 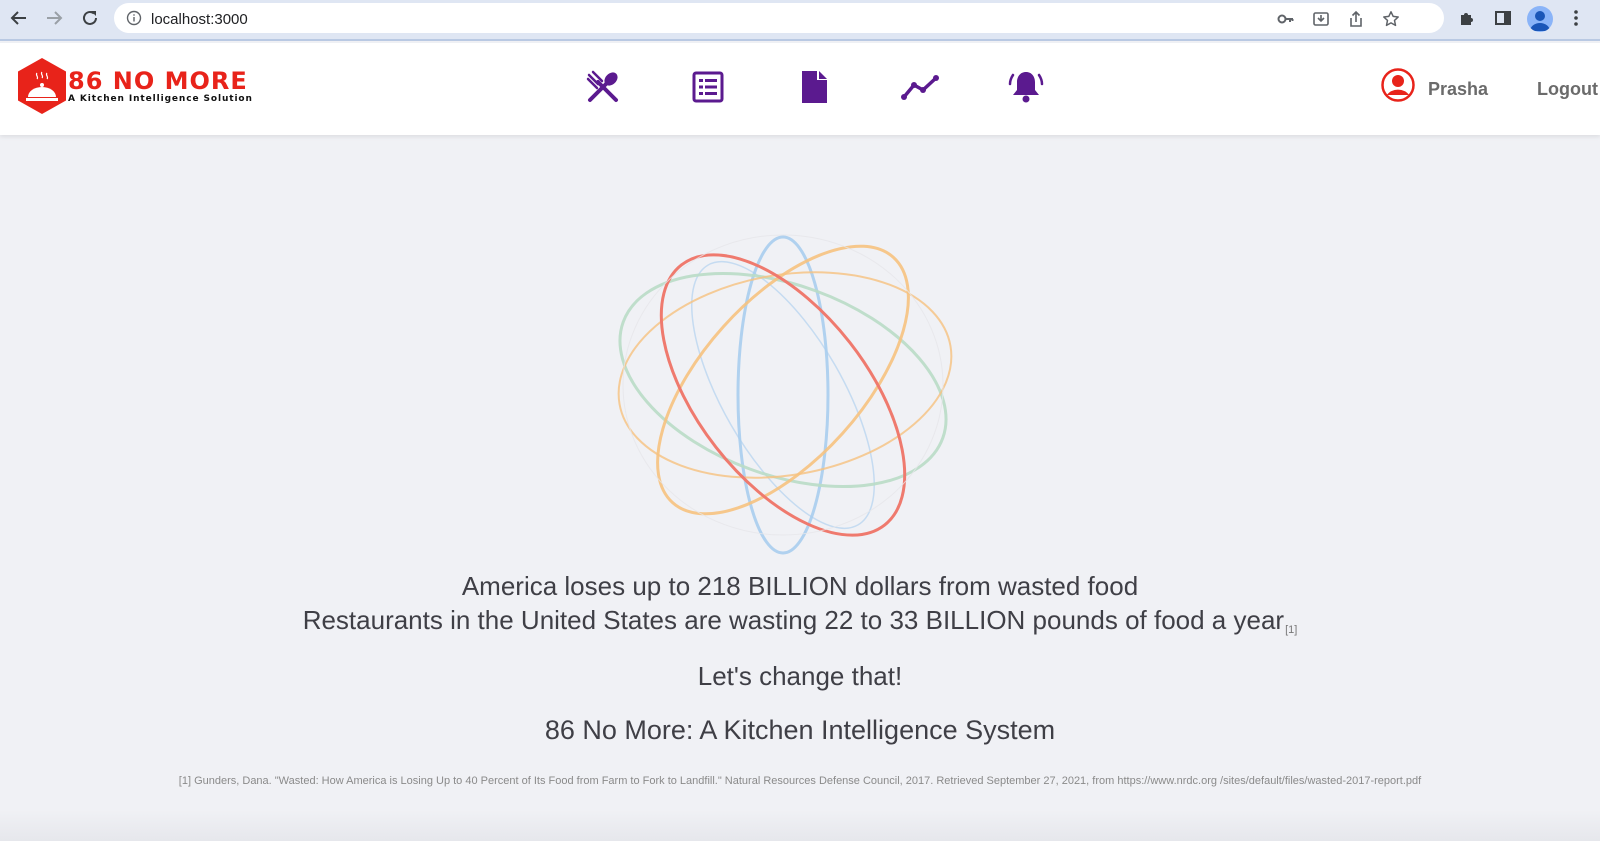 What do you see at coordinates (134, 20) in the screenshot?
I see `site-info-icon` at bounding box center [134, 20].